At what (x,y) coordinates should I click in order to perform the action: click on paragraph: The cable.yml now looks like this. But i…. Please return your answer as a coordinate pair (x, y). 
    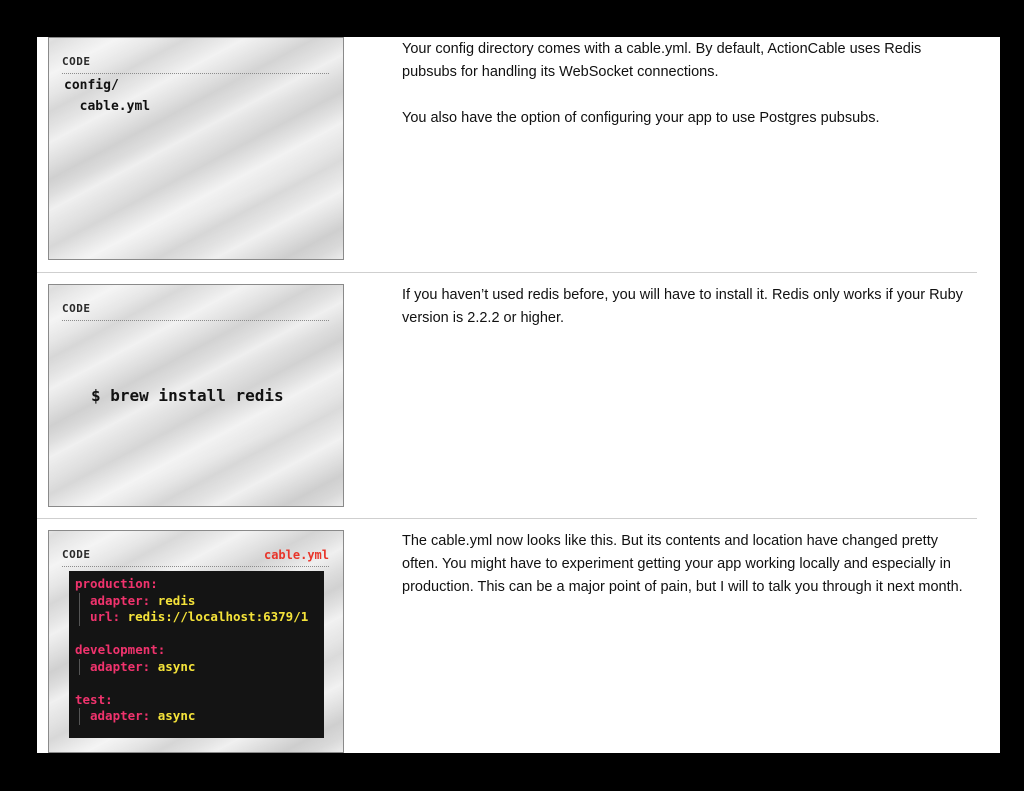
    Looking at the image, I should click on (682, 564).